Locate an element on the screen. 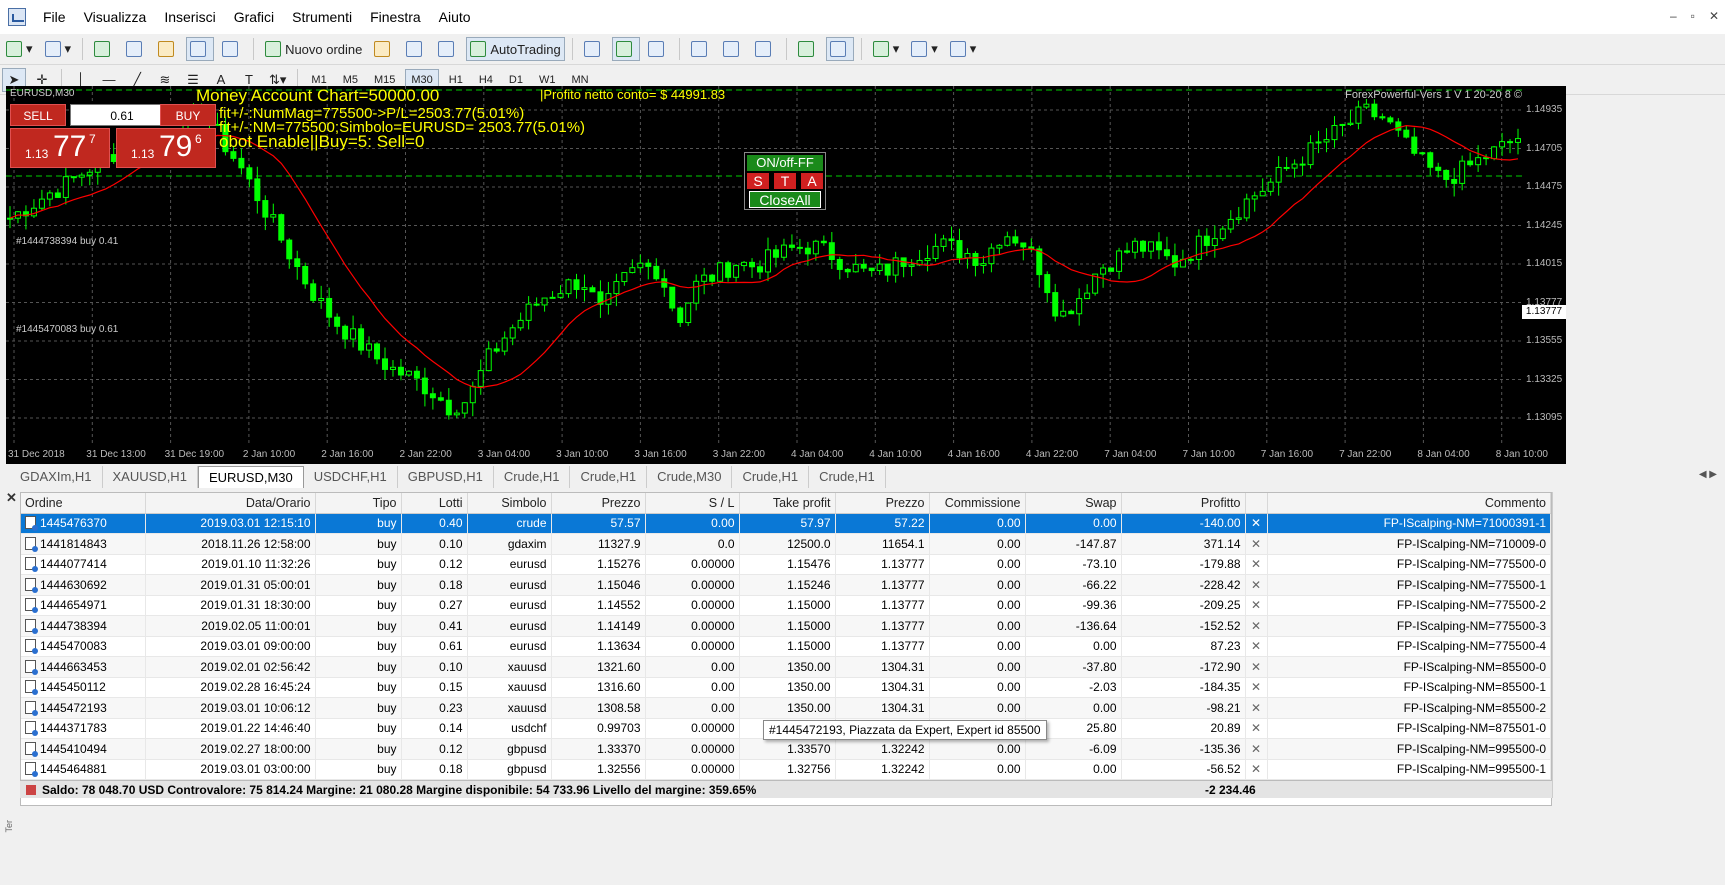 The height and width of the screenshot is (885, 1725). money-account-label: Money Account Chart=50000.00 is located at coordinates (318, 95).